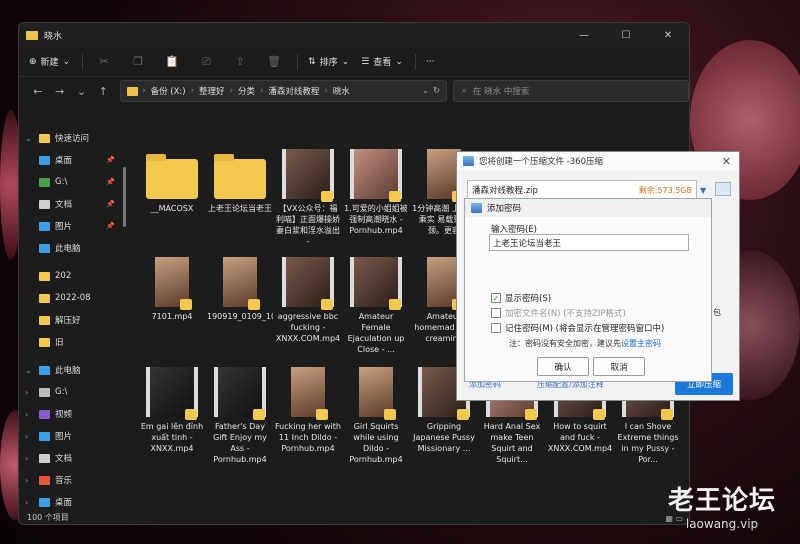 This screenshot has height=544, width=800. What do you see at coordinates (71, 298) in the screenshot?
I see `sidebar-item: 2022-08` at bounding box center [71, 298].